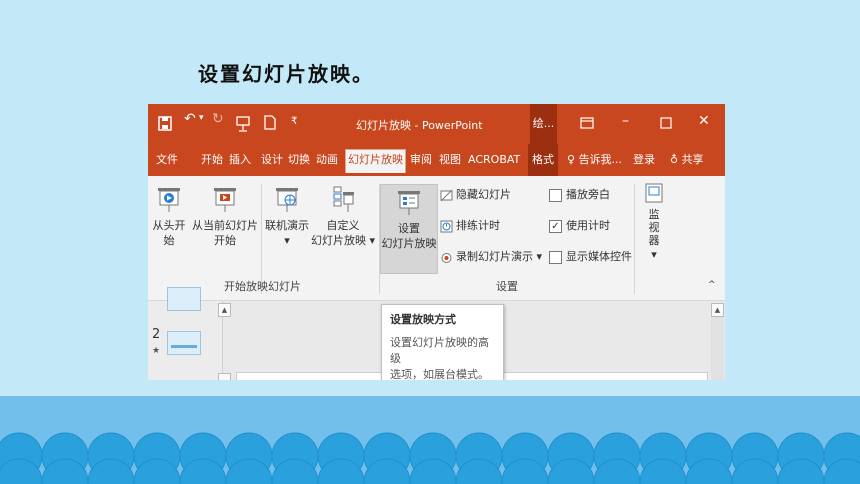 Image resolution: width=860 pixels, height=484 pixels. Describe the element at coordinates (507, 286) in the screenshot. I see `group-label-setup: 设置` at that location.